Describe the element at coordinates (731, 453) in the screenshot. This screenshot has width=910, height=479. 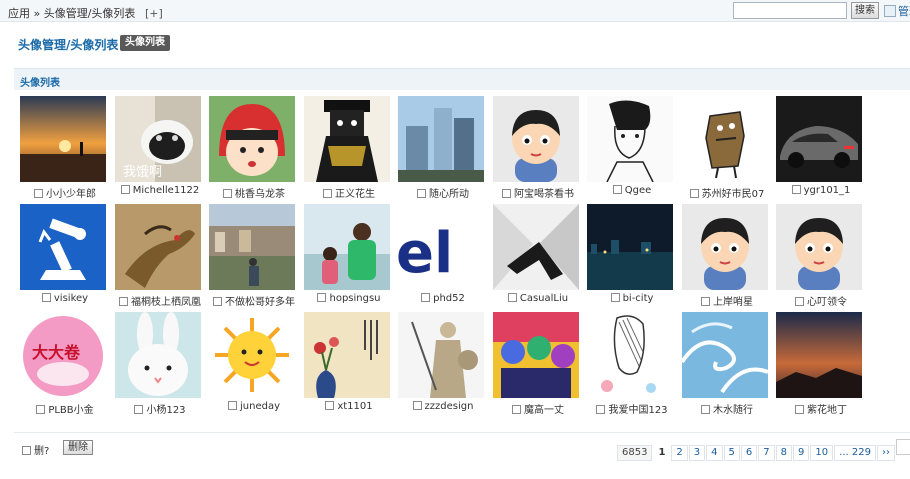
I see `page-link: 5` at that location.